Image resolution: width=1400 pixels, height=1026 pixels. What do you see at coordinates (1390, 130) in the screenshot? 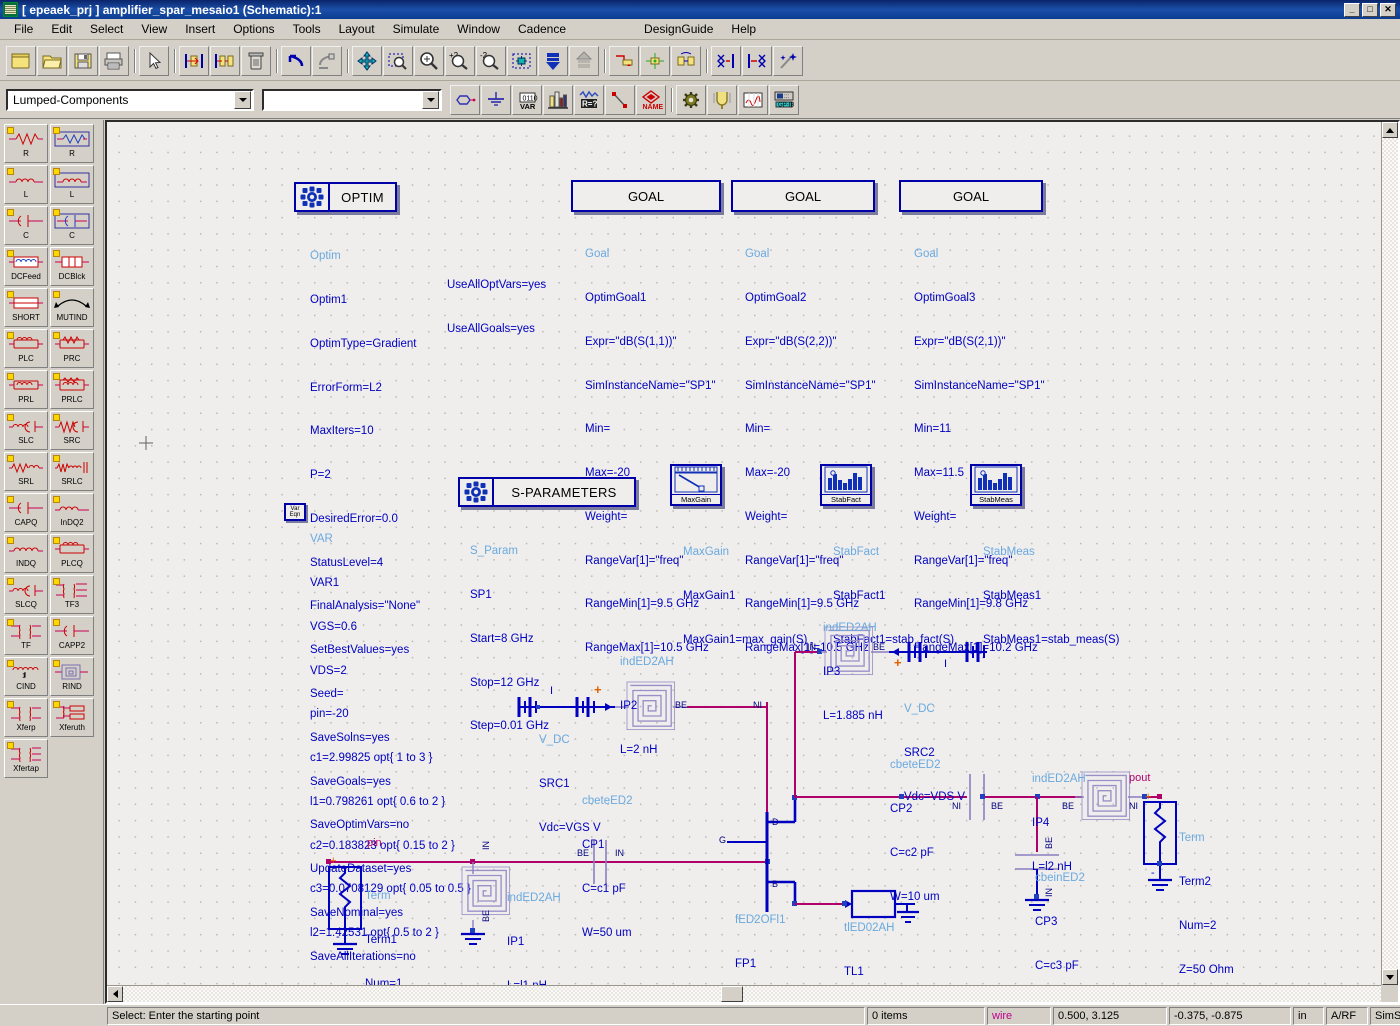
I see `scroll-up-button` at bounding box center [1390, 130].